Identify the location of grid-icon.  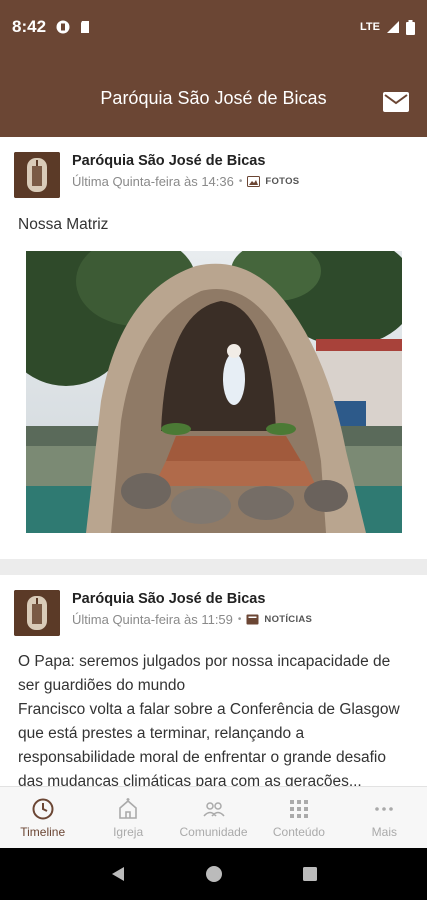
(298, 808).